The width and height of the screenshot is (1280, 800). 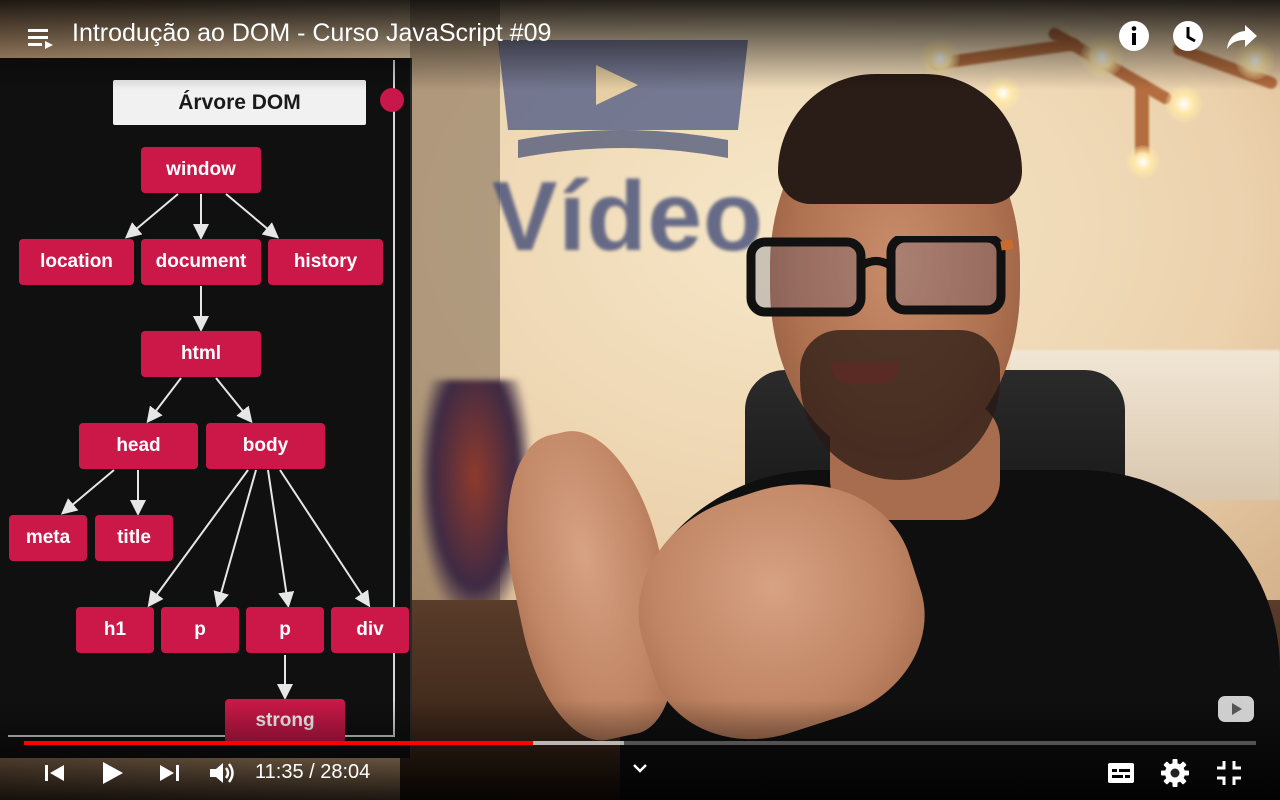 I want to click on dom-node-meta: meta, so click(x=48, y=538).